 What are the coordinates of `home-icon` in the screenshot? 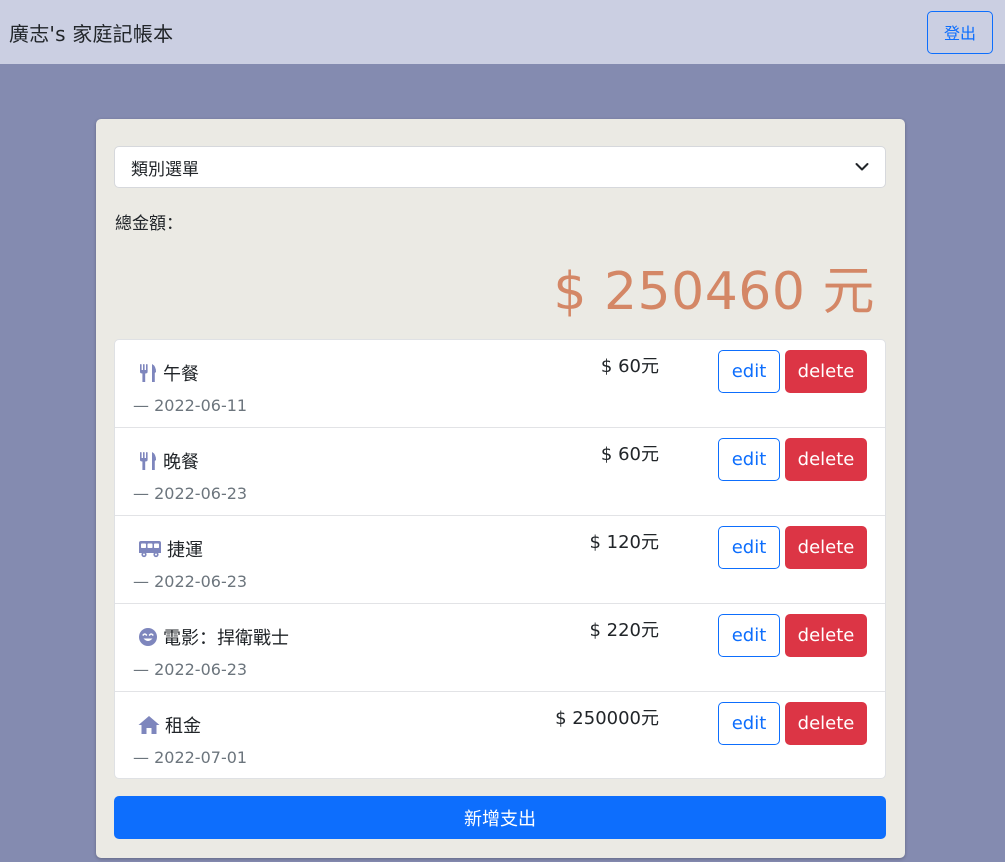 It's located at (149, 725).